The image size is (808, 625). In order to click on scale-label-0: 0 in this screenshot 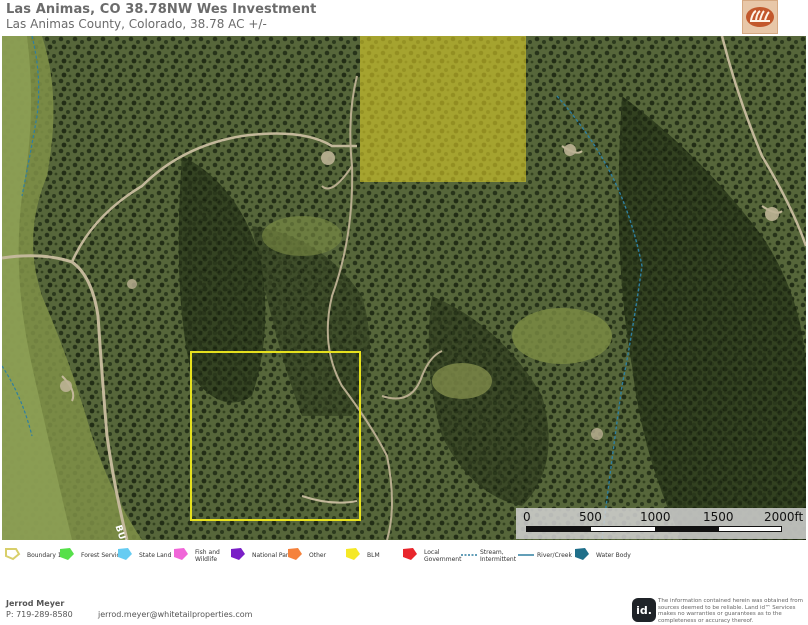, I will do `click(527, 517)`.